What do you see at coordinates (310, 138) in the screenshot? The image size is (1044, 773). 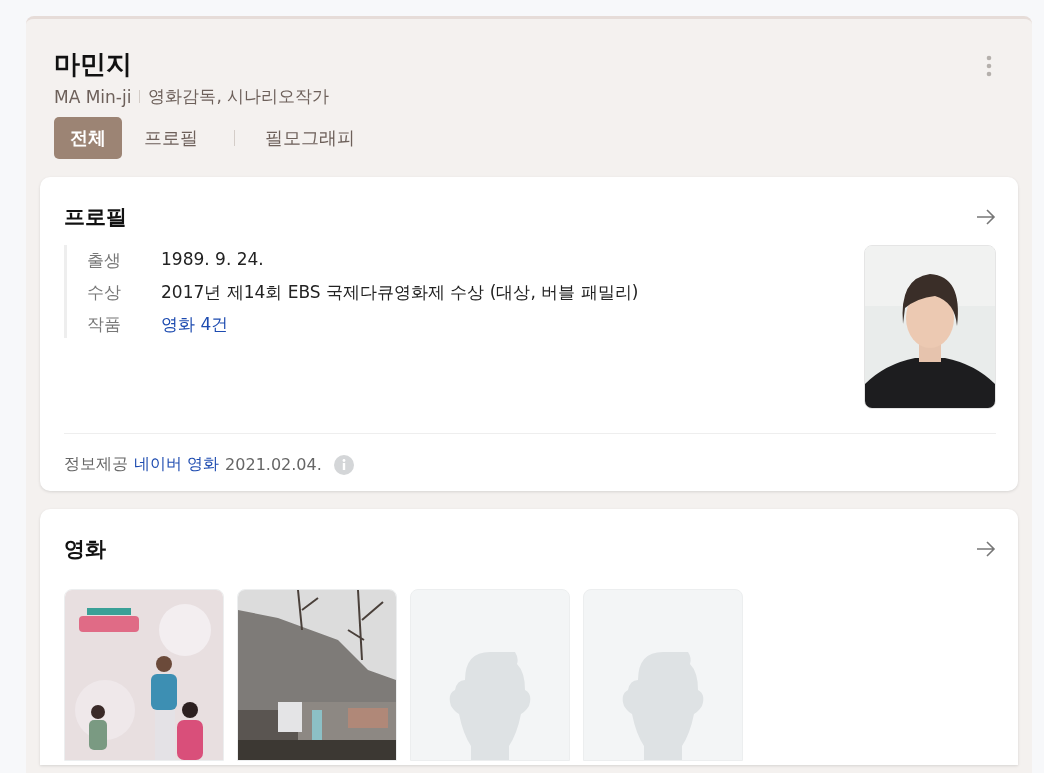 I see `tab: 필모그래피` at bounding box center [310, 138].